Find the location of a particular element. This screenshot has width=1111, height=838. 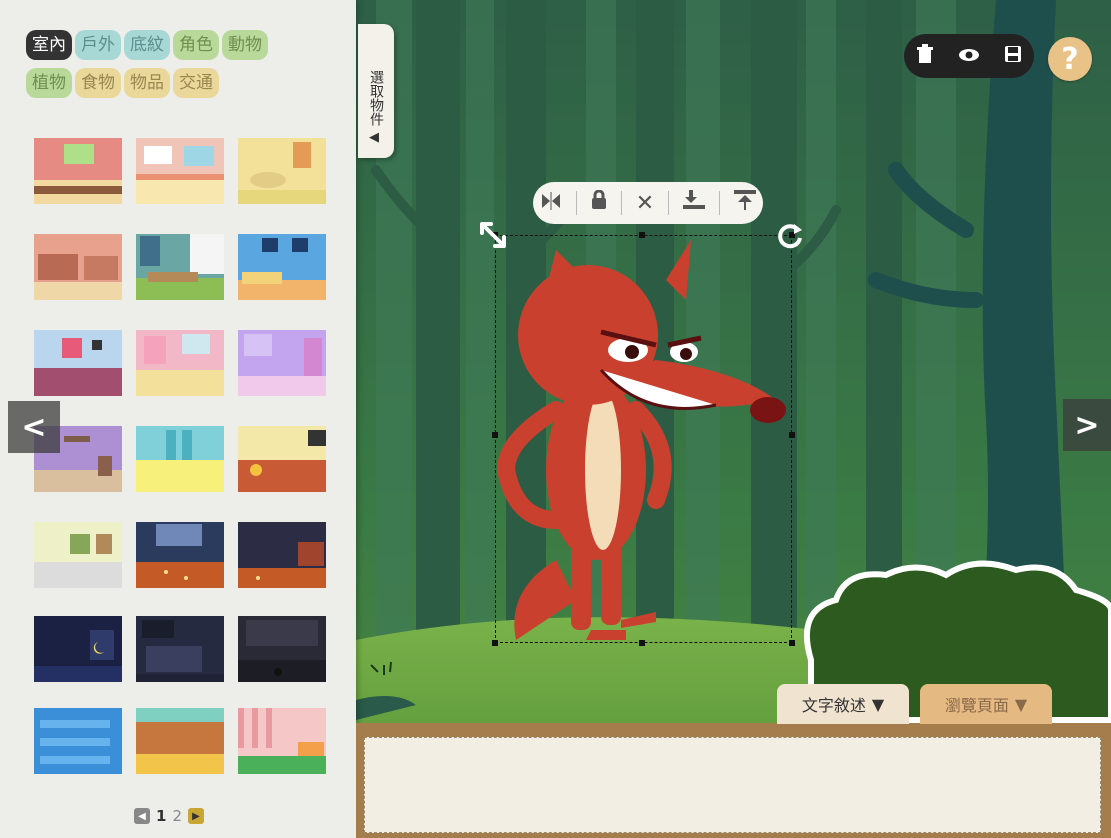

tab-text-description: 文字敘述 ▼ is located at coordinates (843, 704).